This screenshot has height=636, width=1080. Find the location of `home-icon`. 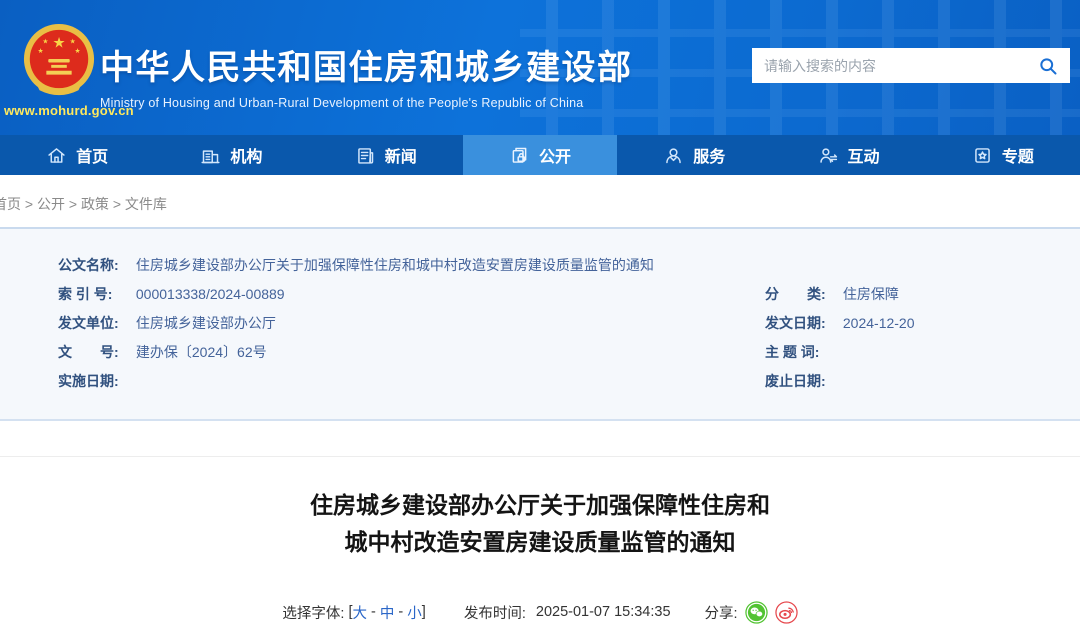

home-icon is located at coordinates (56, 155).